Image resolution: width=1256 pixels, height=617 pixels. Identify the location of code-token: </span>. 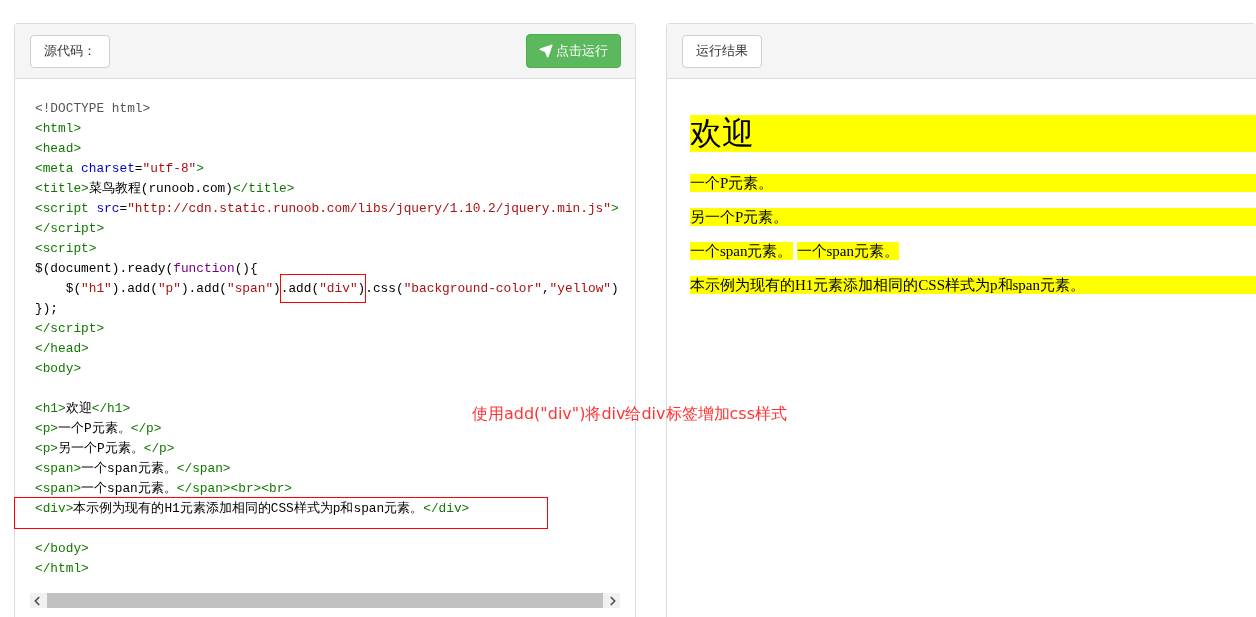
(203, 468).